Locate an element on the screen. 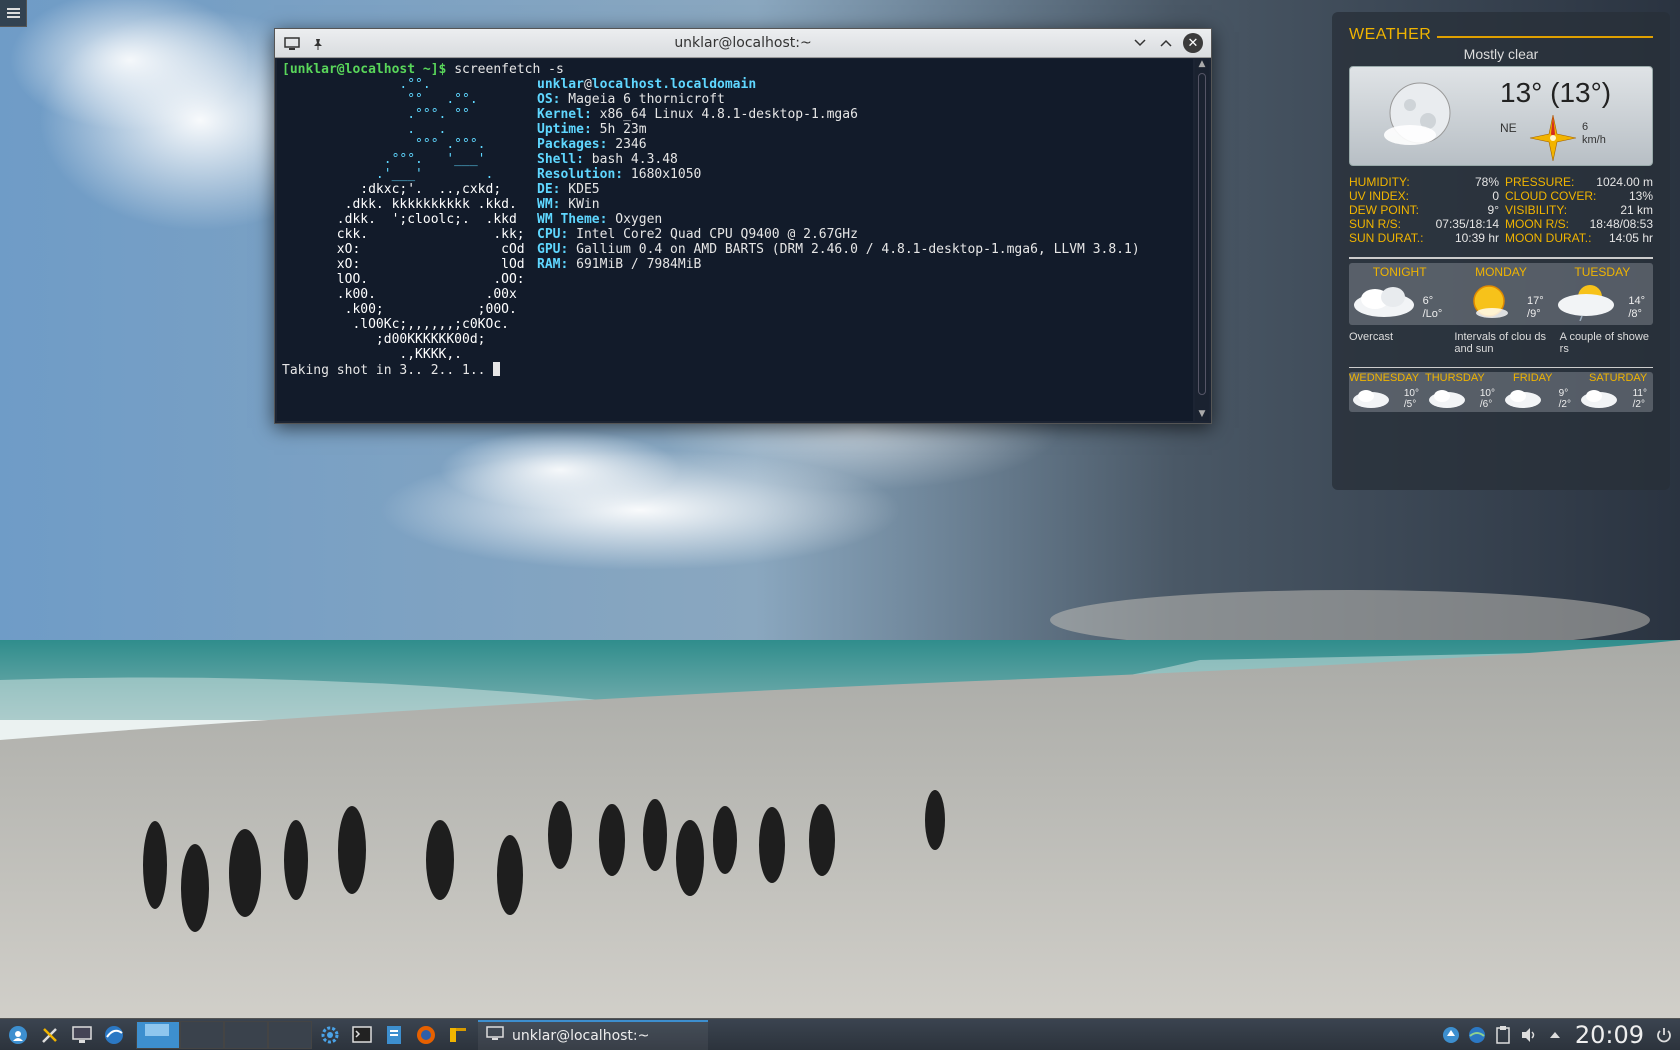 The height and width of the screenshot is (1050, 1680). detail-row: PRESSURE: 1024.00 m is located at coordinates (1579, 182).